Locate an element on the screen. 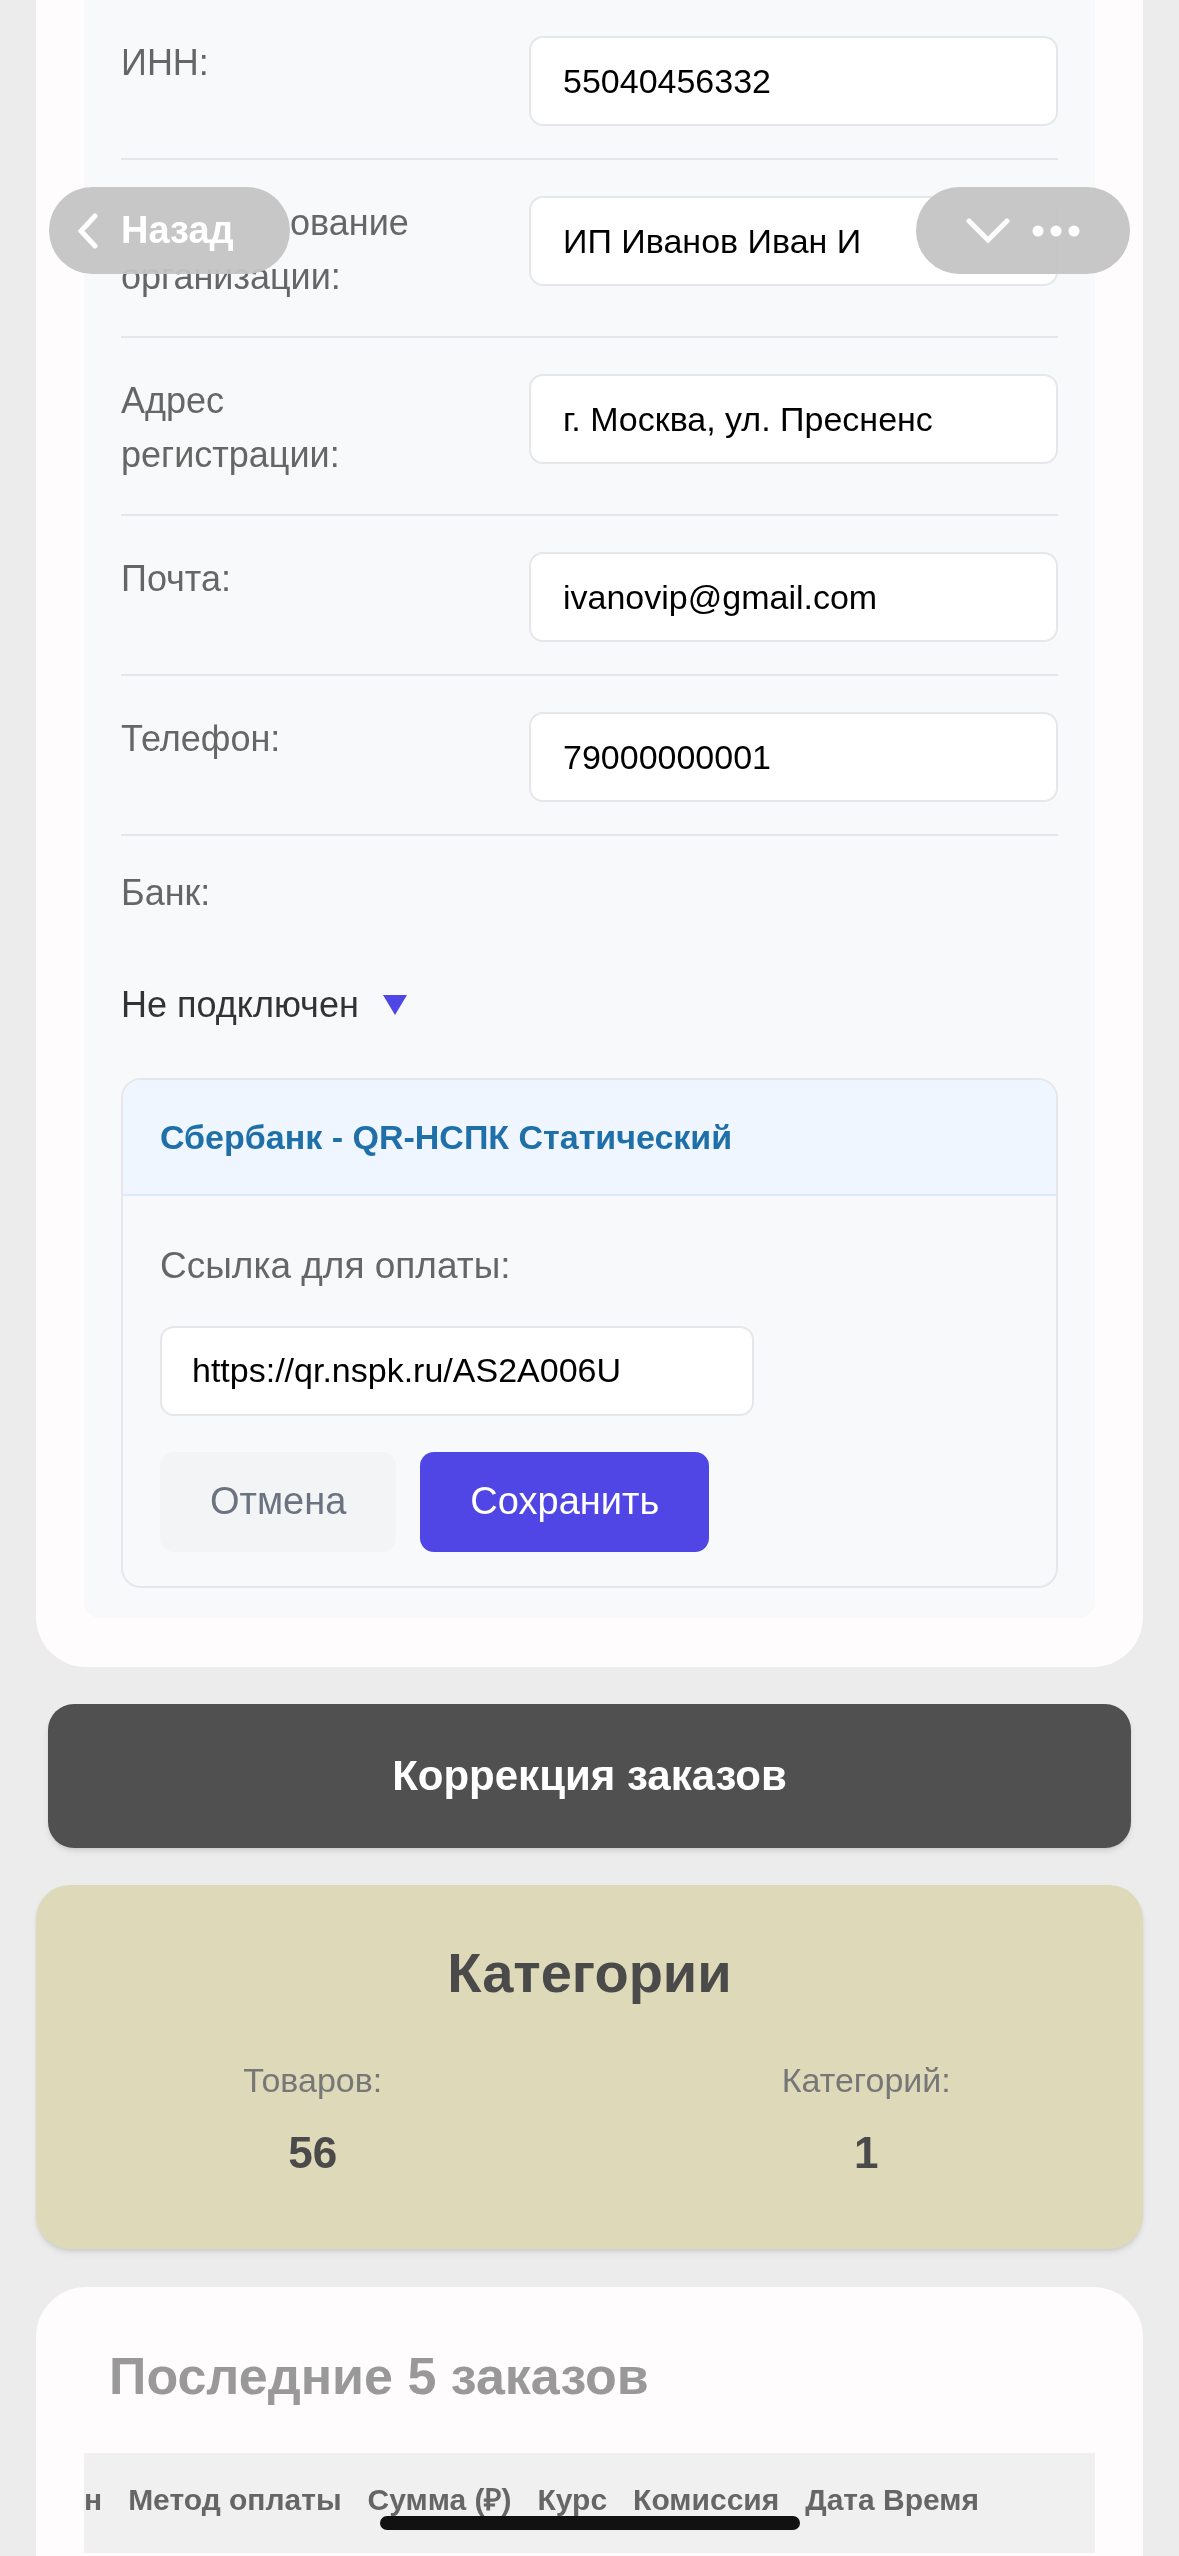  dropdown-triangle-icon is located at coordinates (394, 1005).